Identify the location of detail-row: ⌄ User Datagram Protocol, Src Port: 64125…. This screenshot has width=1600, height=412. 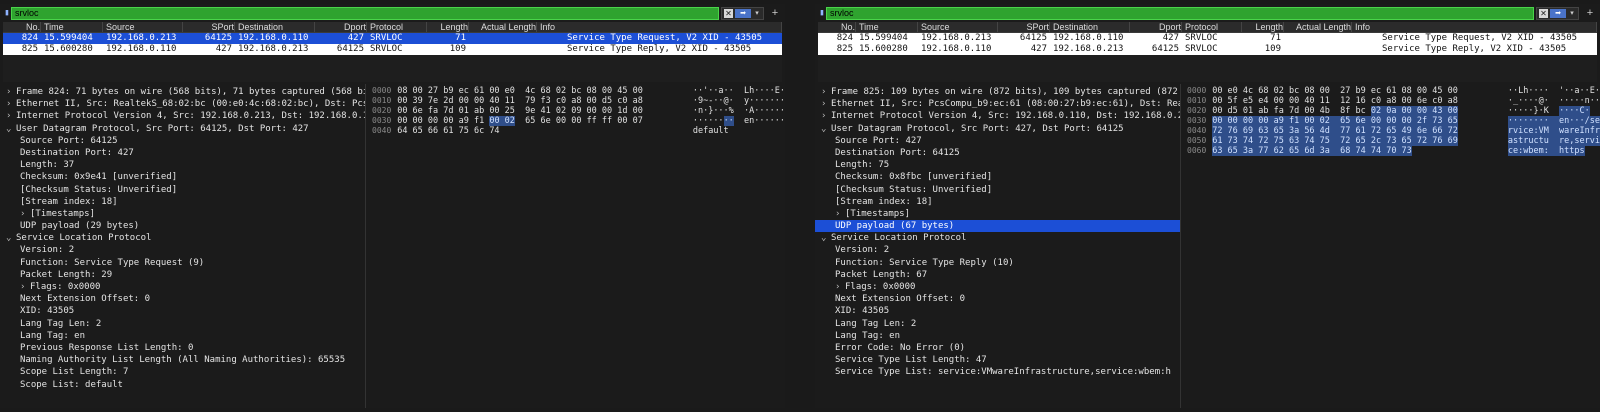
(182, 129).